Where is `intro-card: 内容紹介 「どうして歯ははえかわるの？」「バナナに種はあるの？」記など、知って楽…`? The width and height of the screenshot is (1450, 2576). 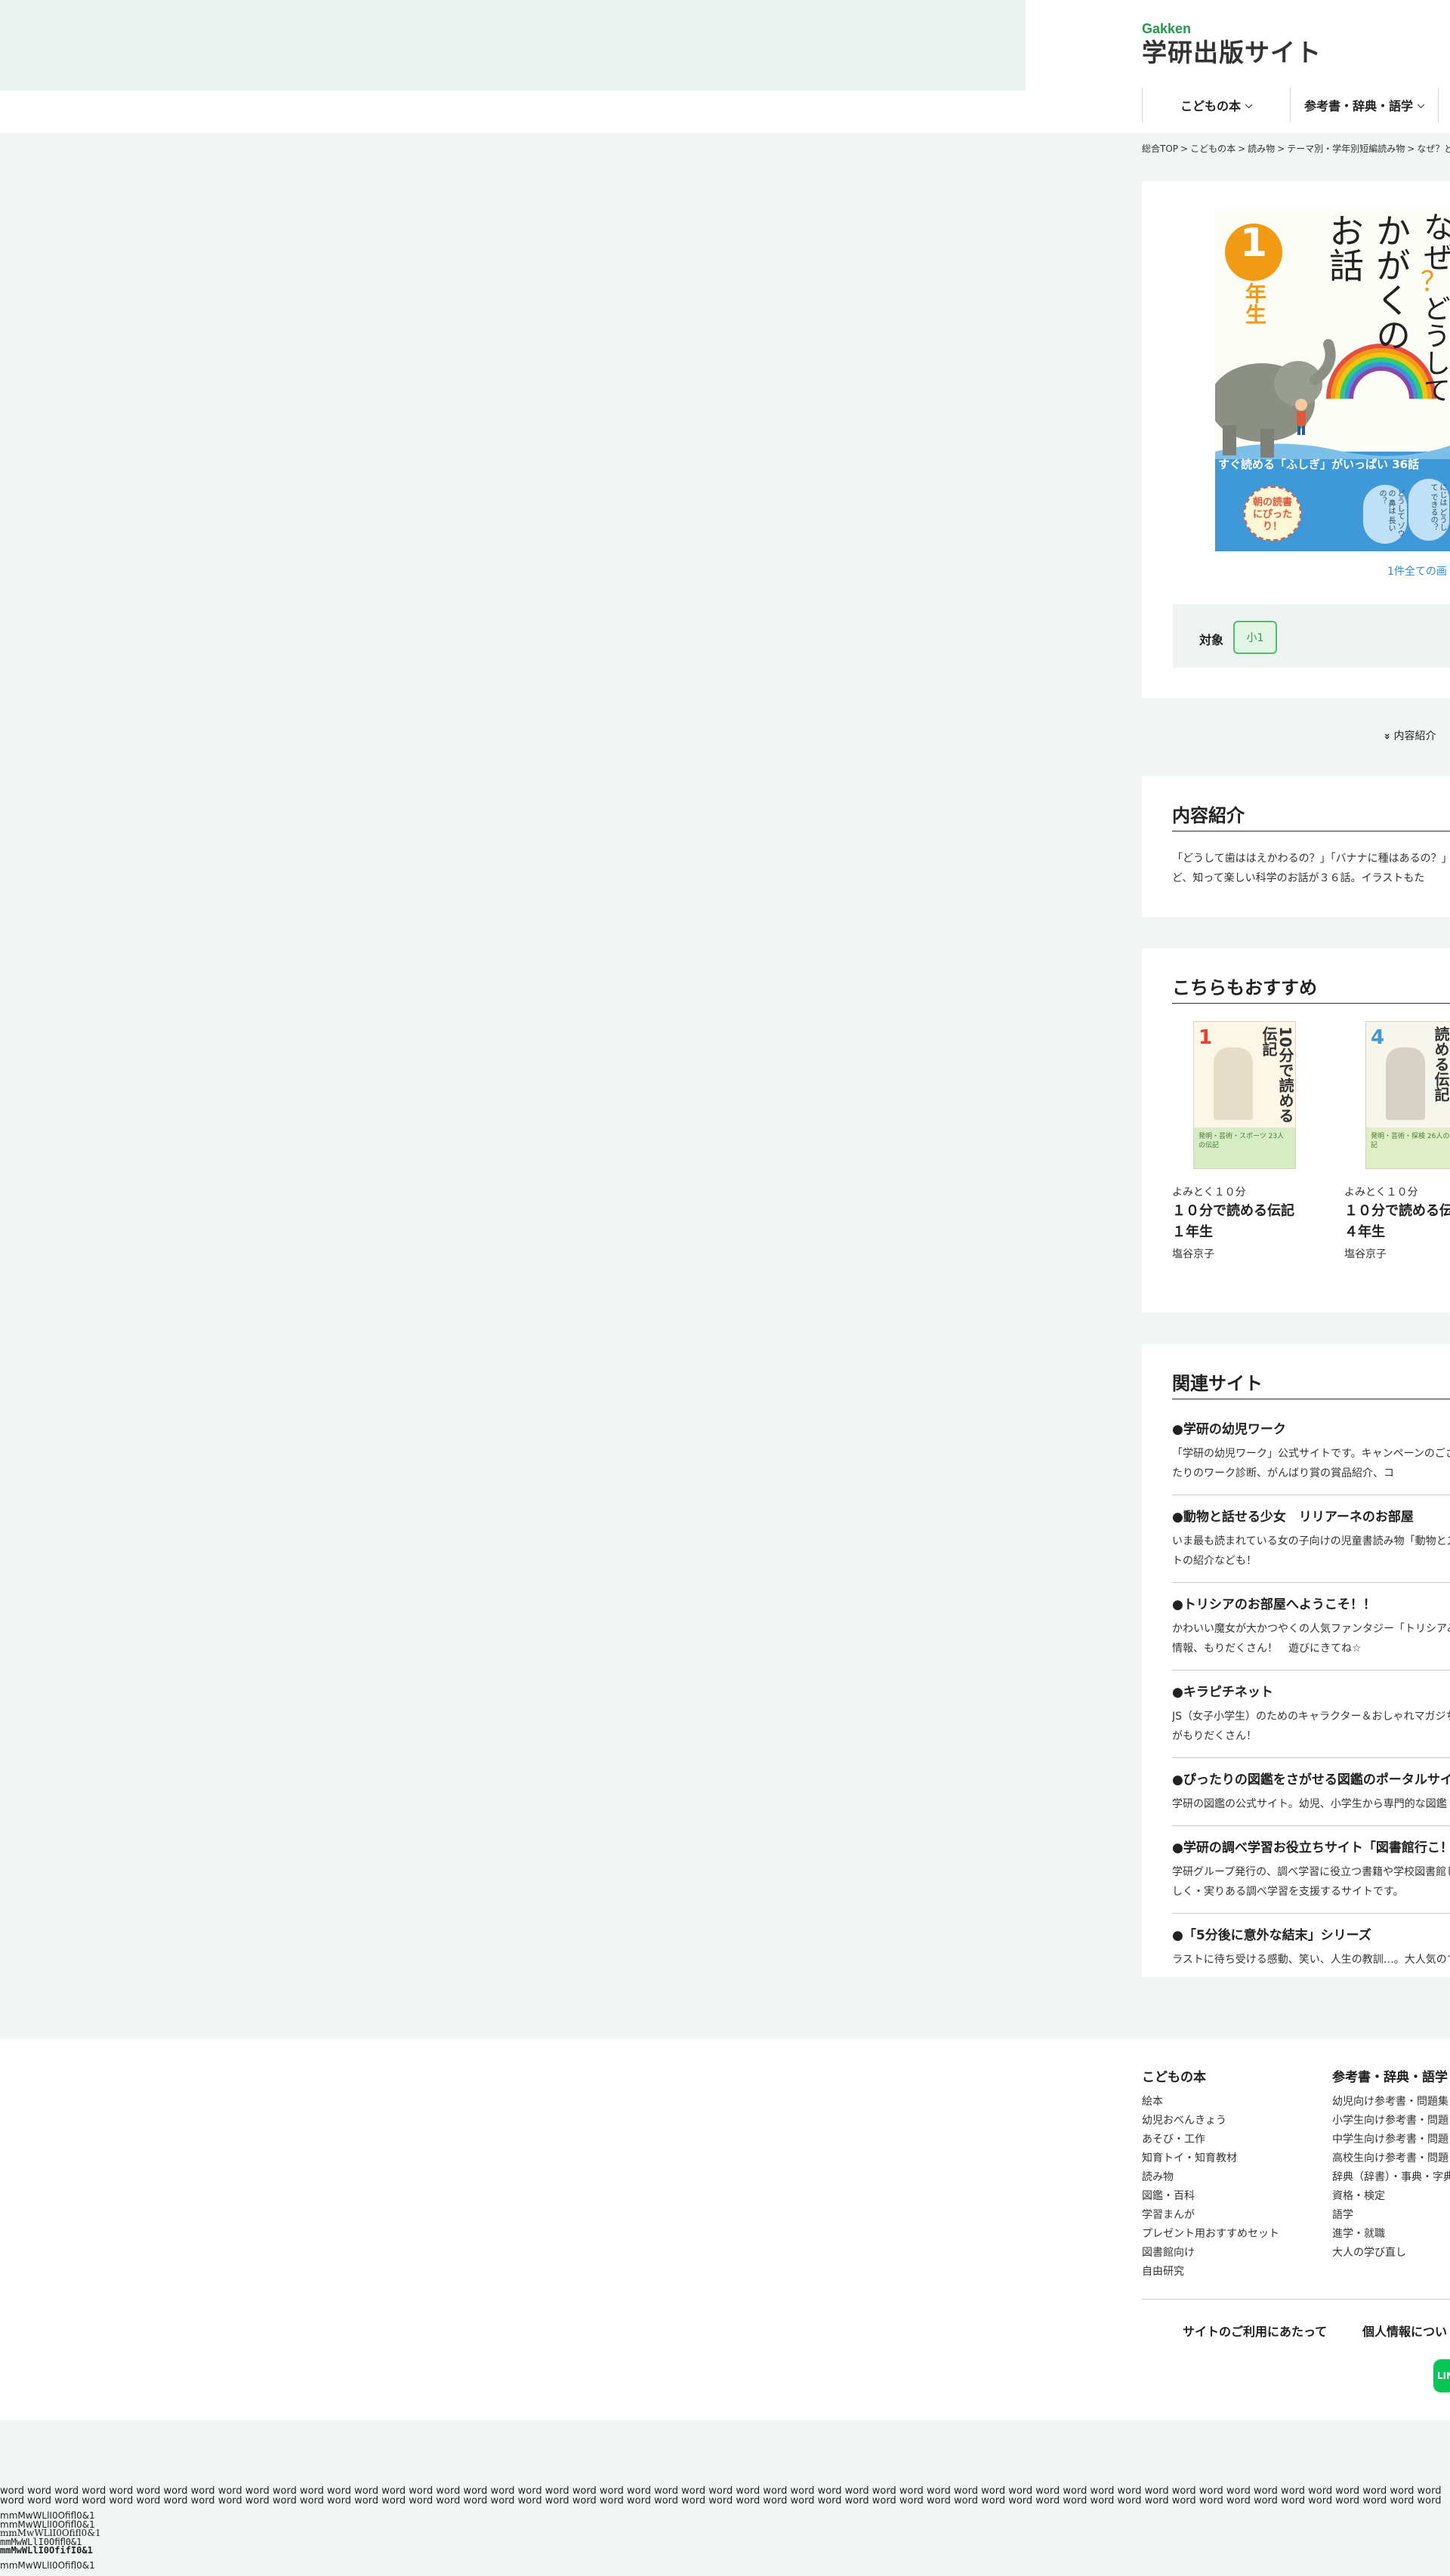
intro-card: 内容紹介 「どうして歯ははえかわるの？」「バナナに種はあるの？」記など、知って楽… is located at coordinates (1296, 846).